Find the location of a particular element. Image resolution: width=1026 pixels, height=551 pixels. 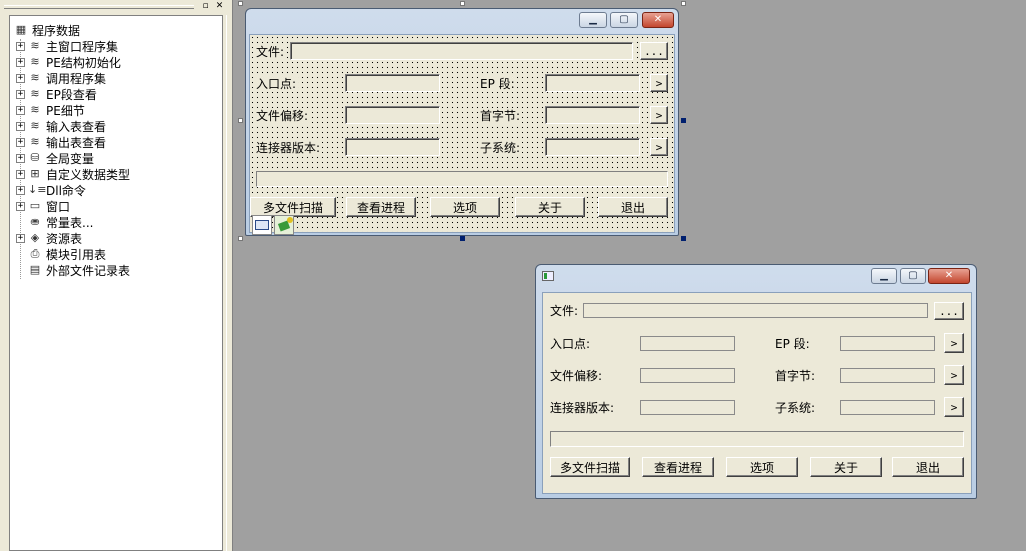

tree-item-label: PE结构初始化 is located at coordinates (83, 62).